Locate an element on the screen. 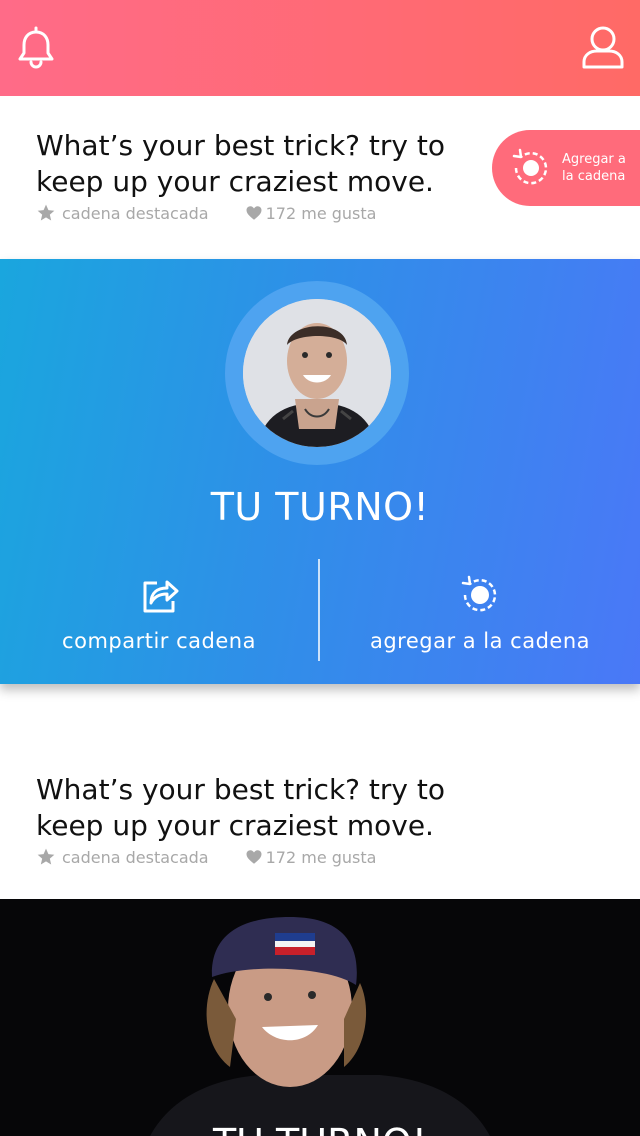  turn-label: TU TURNO! is located at coordinates (320, 507).